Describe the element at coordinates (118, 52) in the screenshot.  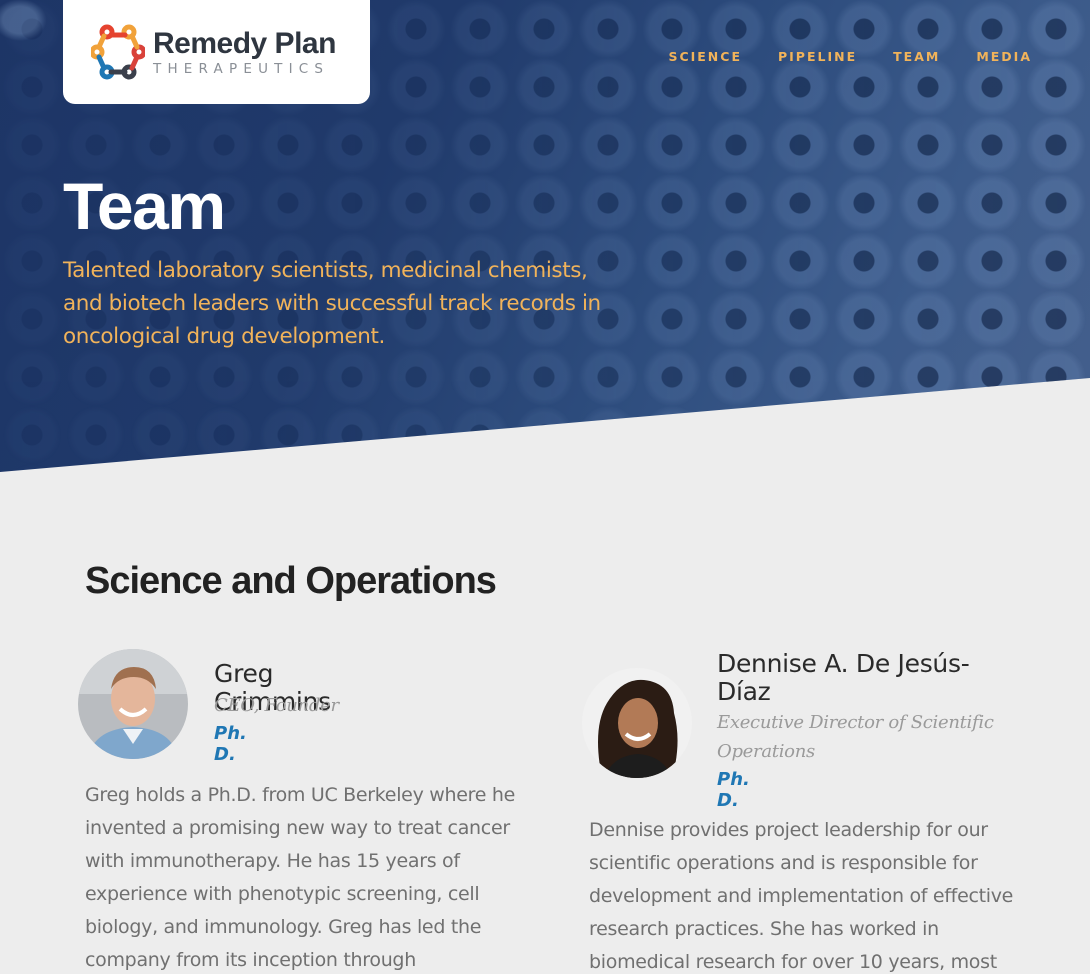
I see `logo-icon` at that location.